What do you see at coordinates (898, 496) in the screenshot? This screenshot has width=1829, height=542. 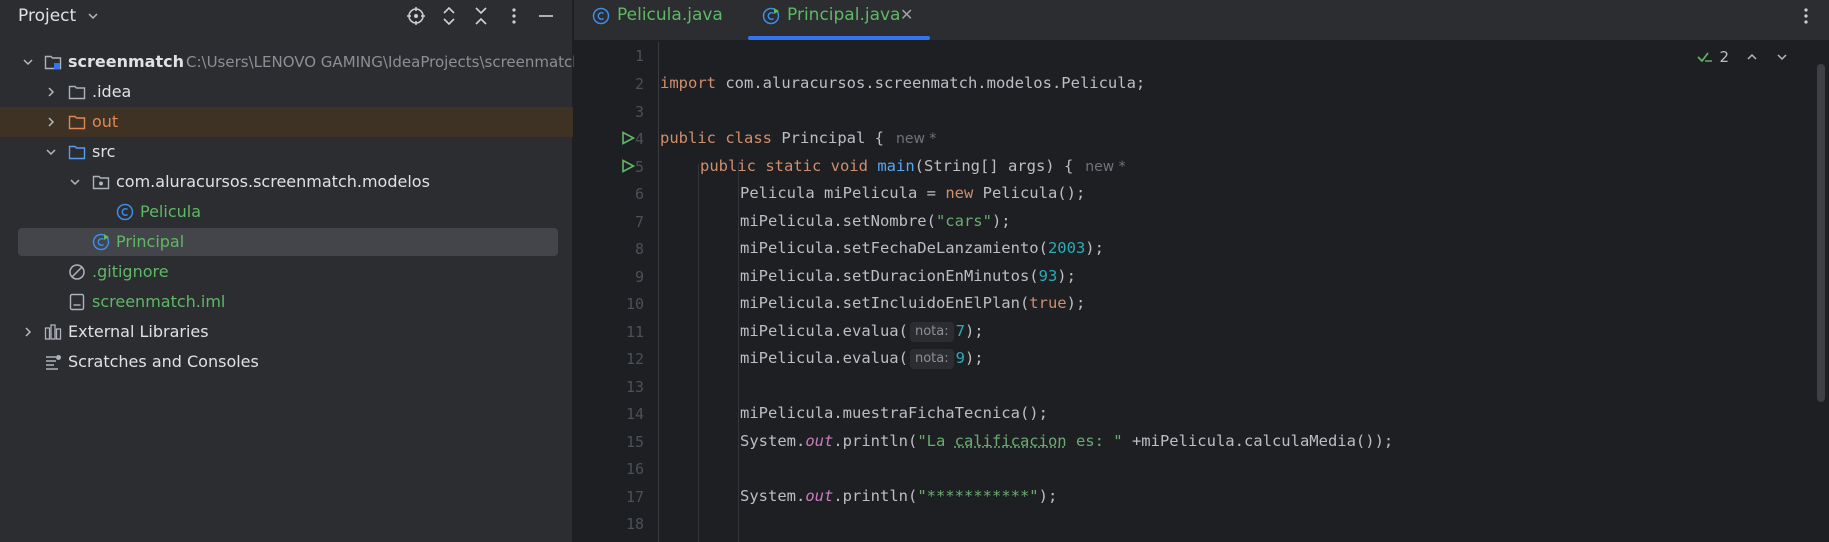 I see `code-line-17: System.out.println("***********");` at bounding box center [898, 496].